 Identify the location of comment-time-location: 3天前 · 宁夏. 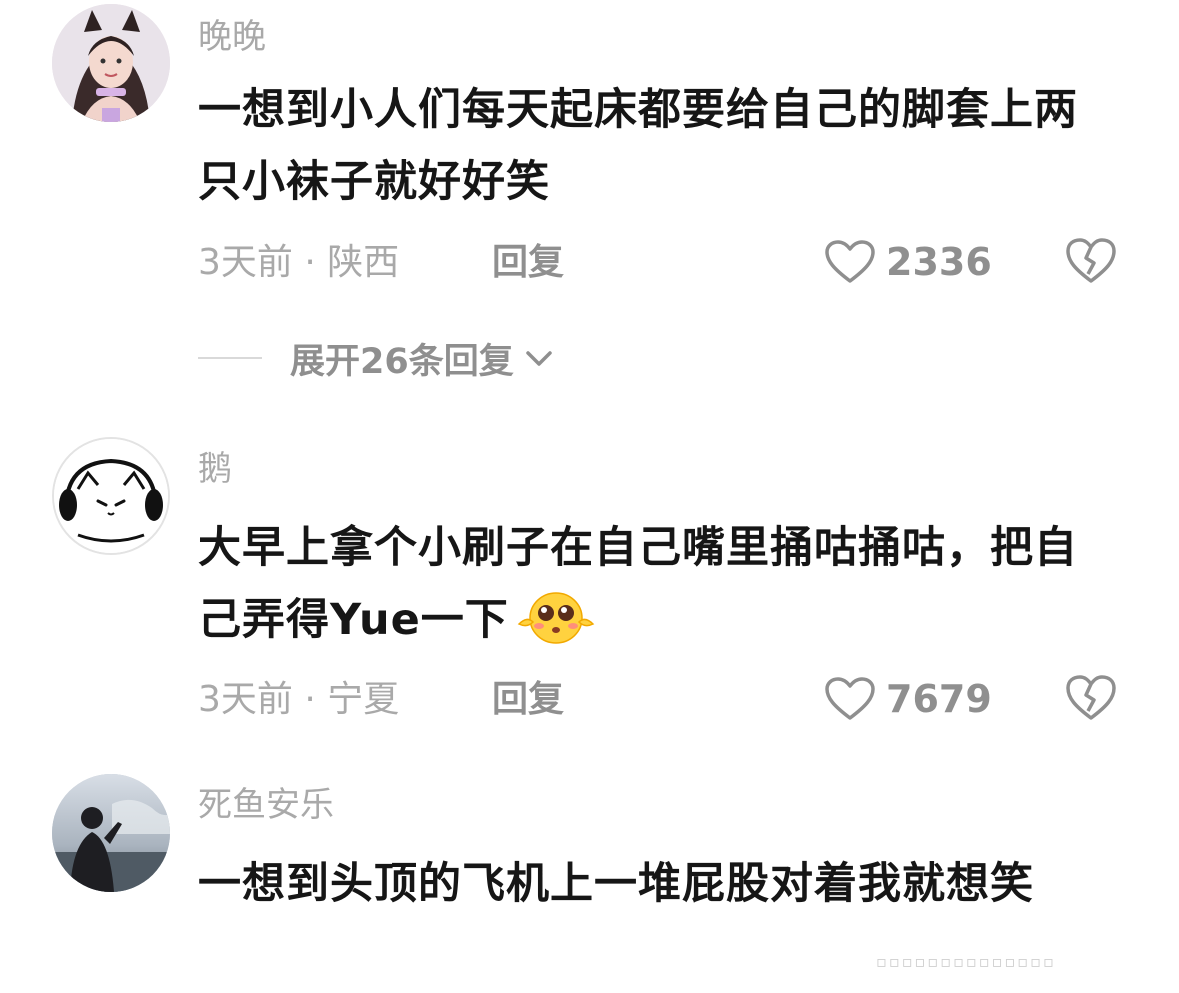
(299, 699).